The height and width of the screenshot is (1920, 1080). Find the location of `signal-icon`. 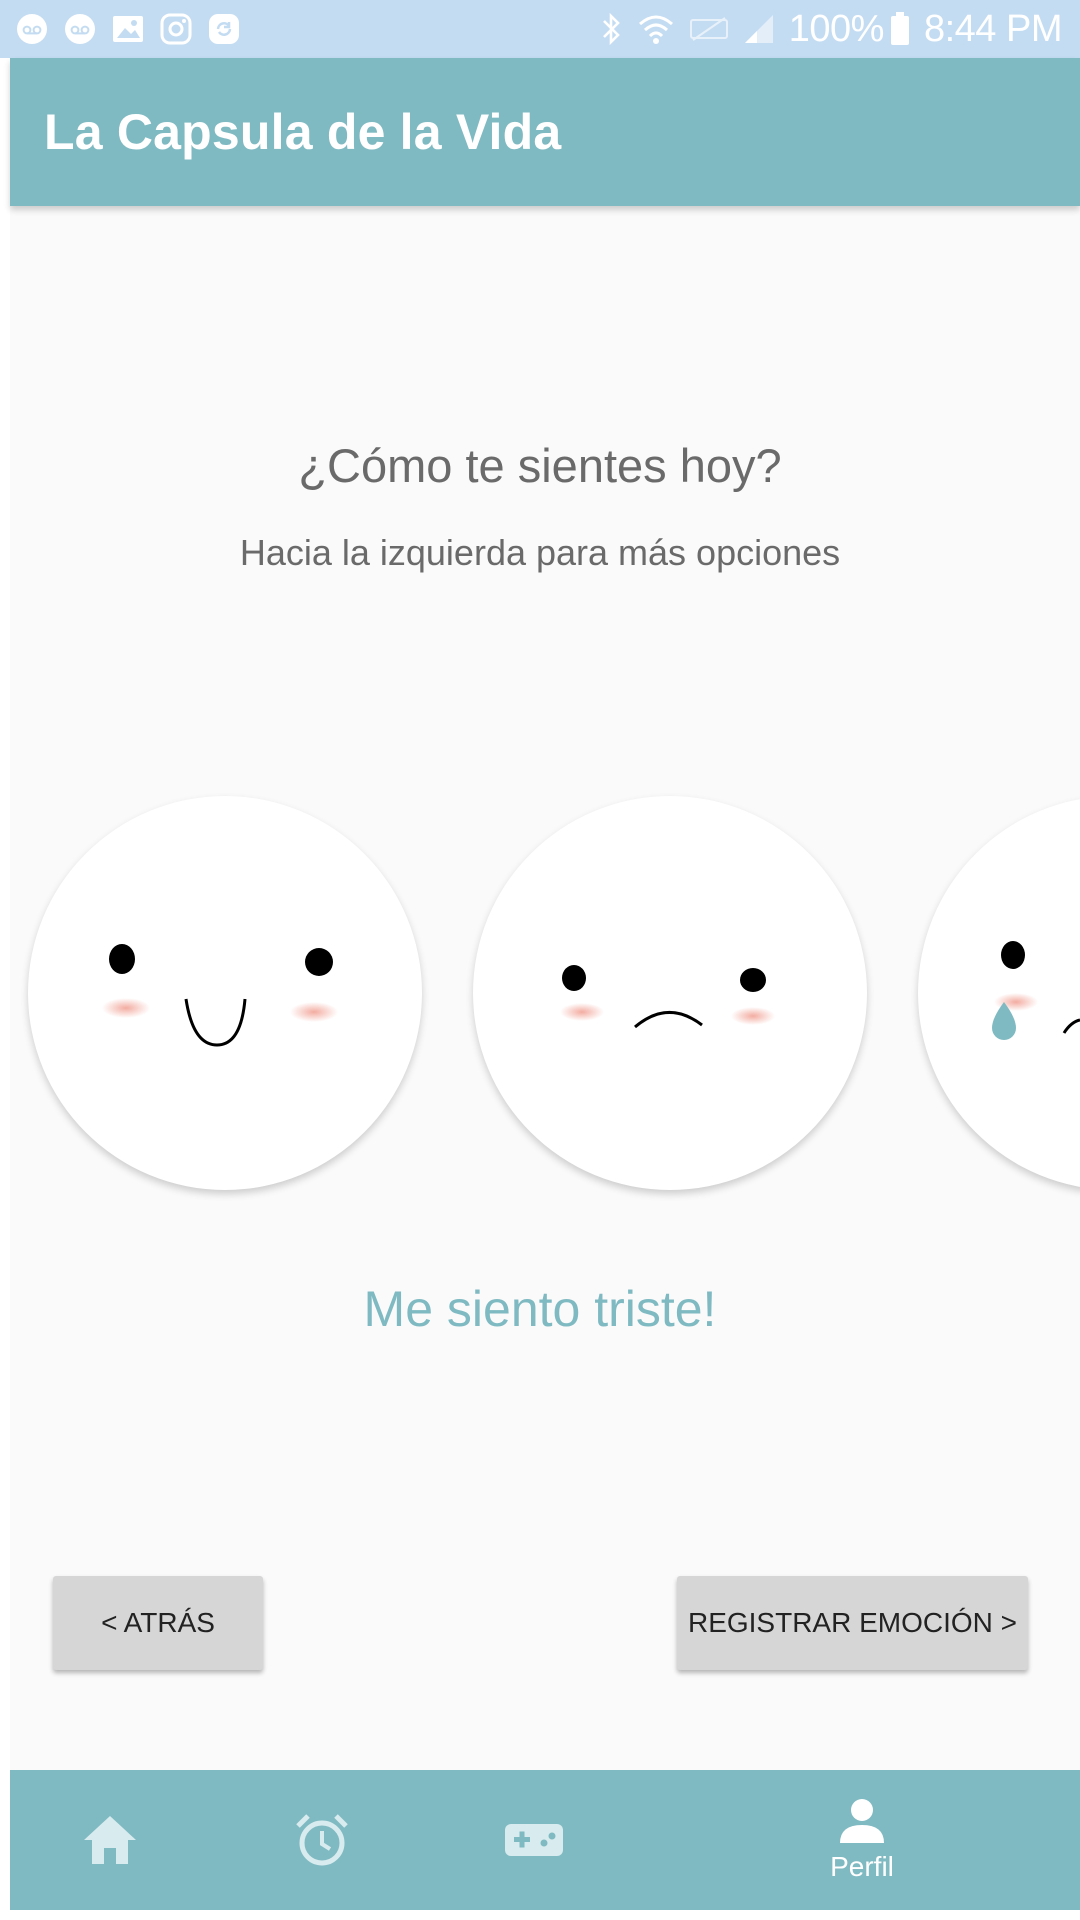

signal-icon is located at coordinates (759, 29).